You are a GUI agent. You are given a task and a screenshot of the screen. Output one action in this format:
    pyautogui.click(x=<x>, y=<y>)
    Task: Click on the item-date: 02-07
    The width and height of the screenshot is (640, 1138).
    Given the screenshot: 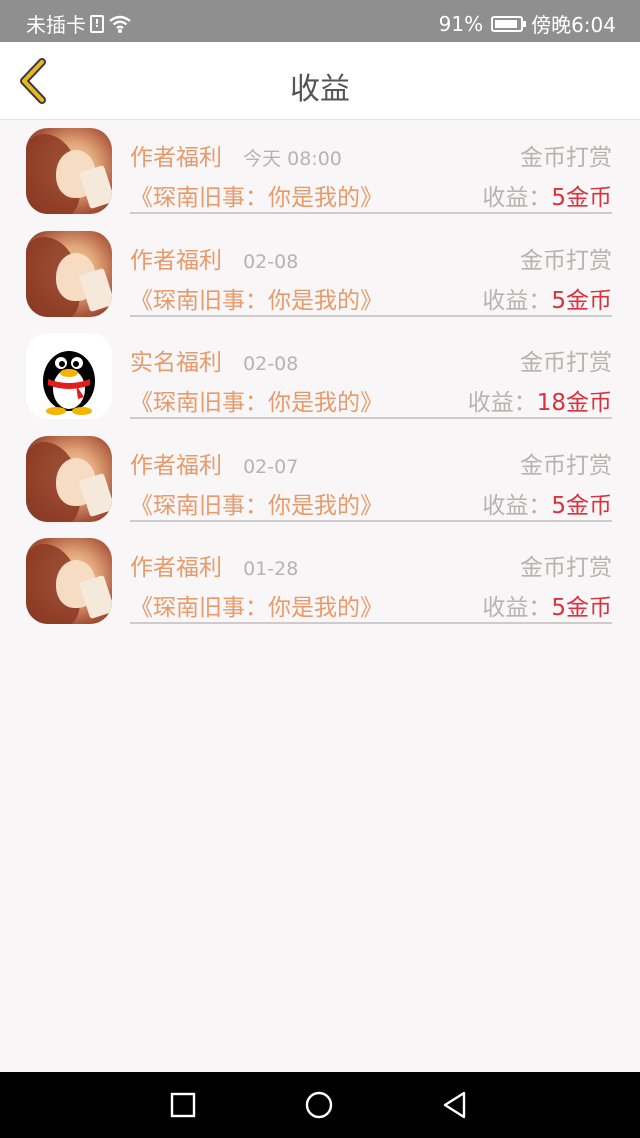 What is the action you would take?
    pyautogui.click(x=271, y=466)
    